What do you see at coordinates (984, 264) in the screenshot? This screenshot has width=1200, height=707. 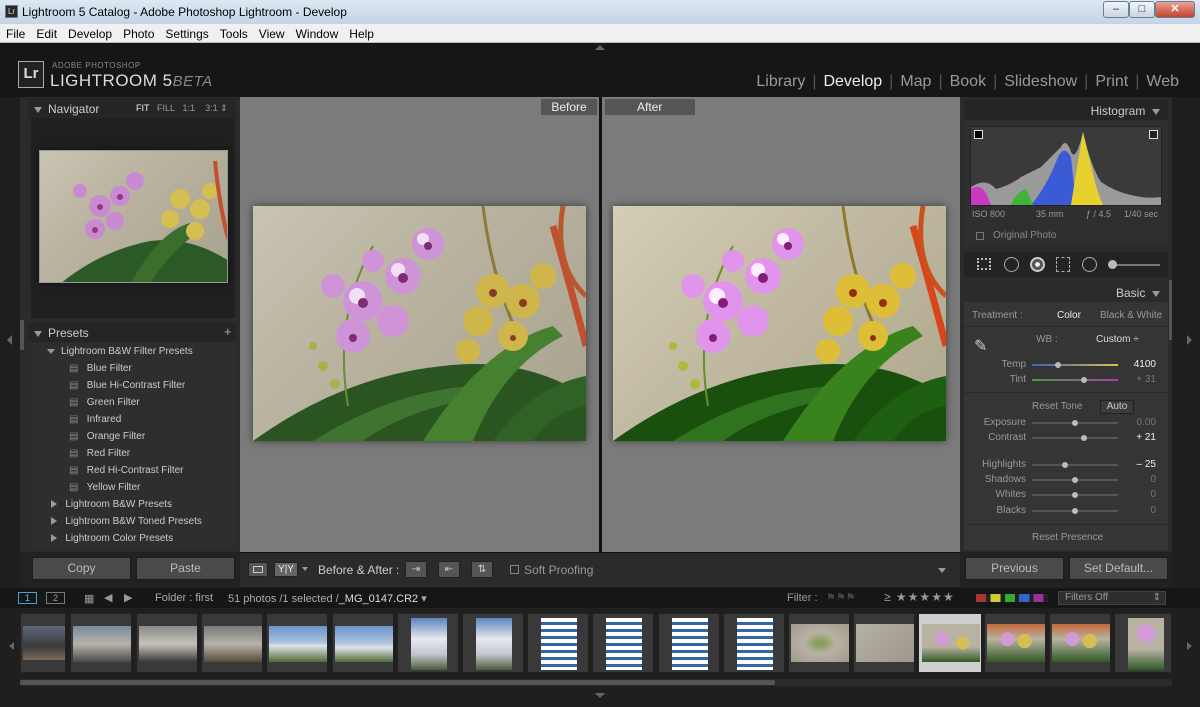 I see `crop-tool-icon` at bounding box center [984, 264].